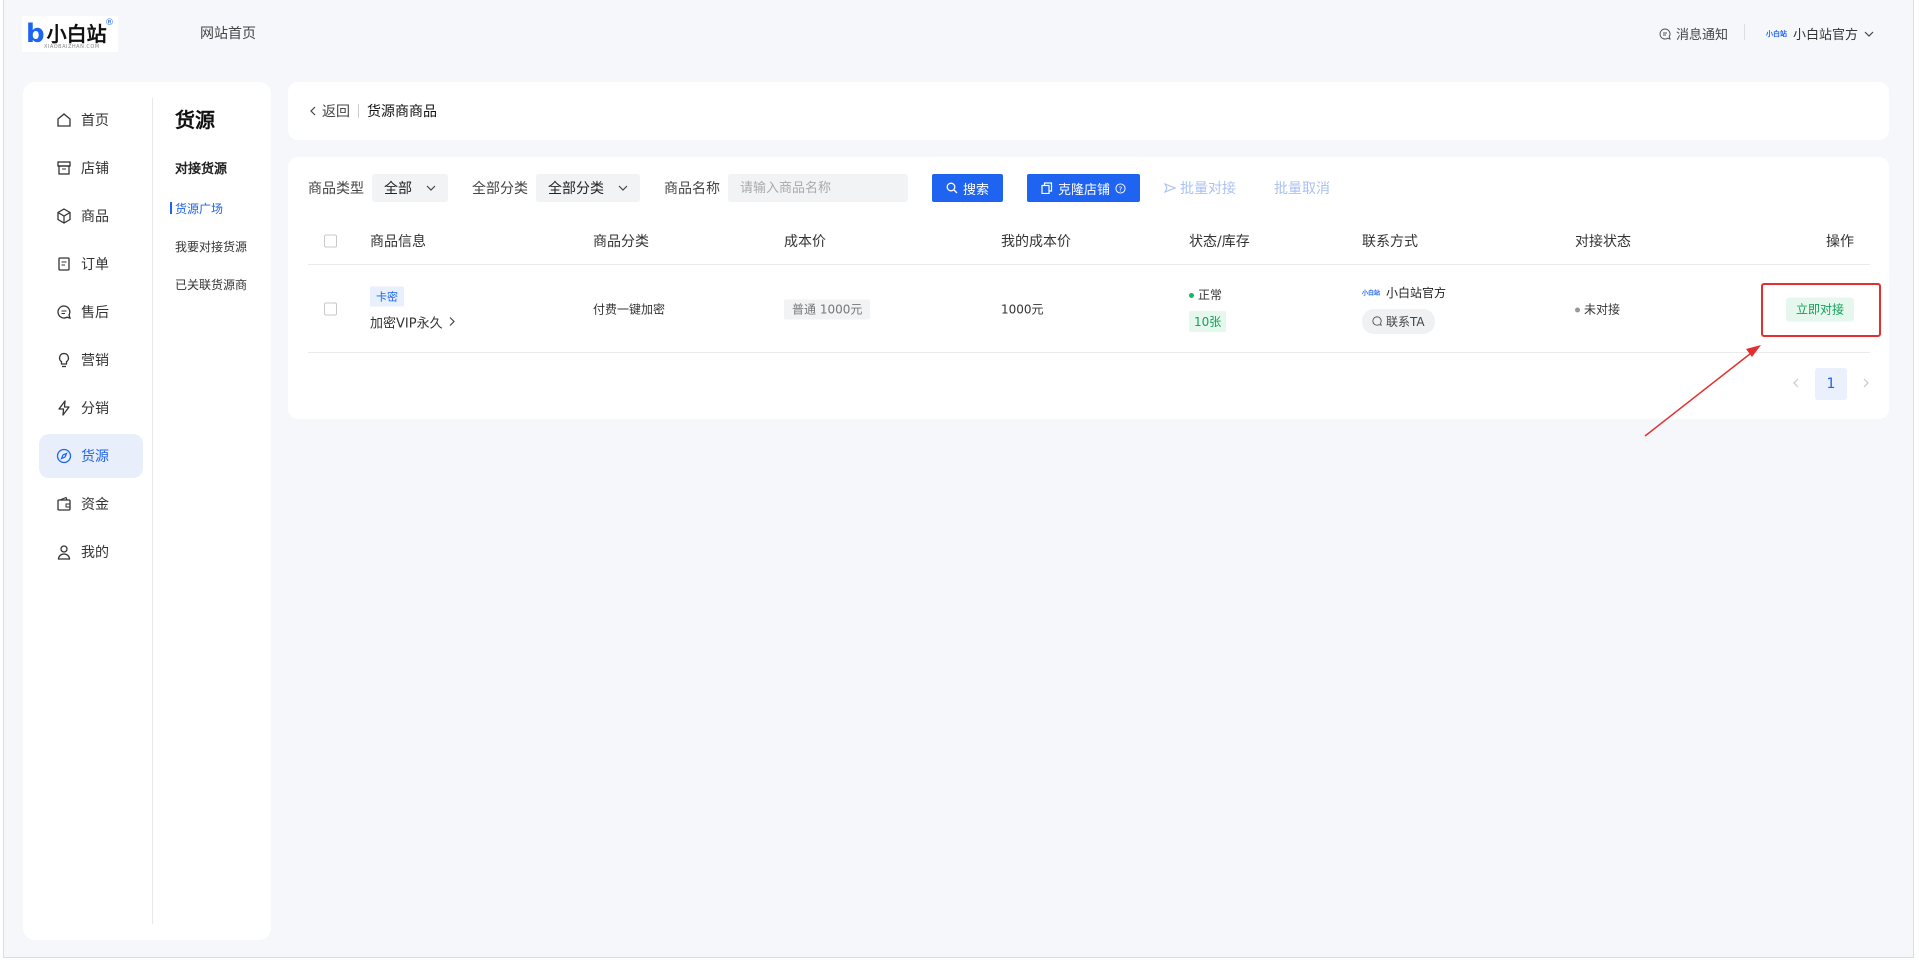 The width and height of the screenshot is (1919, 961). Describe the element at coordinates (1826, 35) in the screenshot. I see `user-name: 小白站官方` at that location.